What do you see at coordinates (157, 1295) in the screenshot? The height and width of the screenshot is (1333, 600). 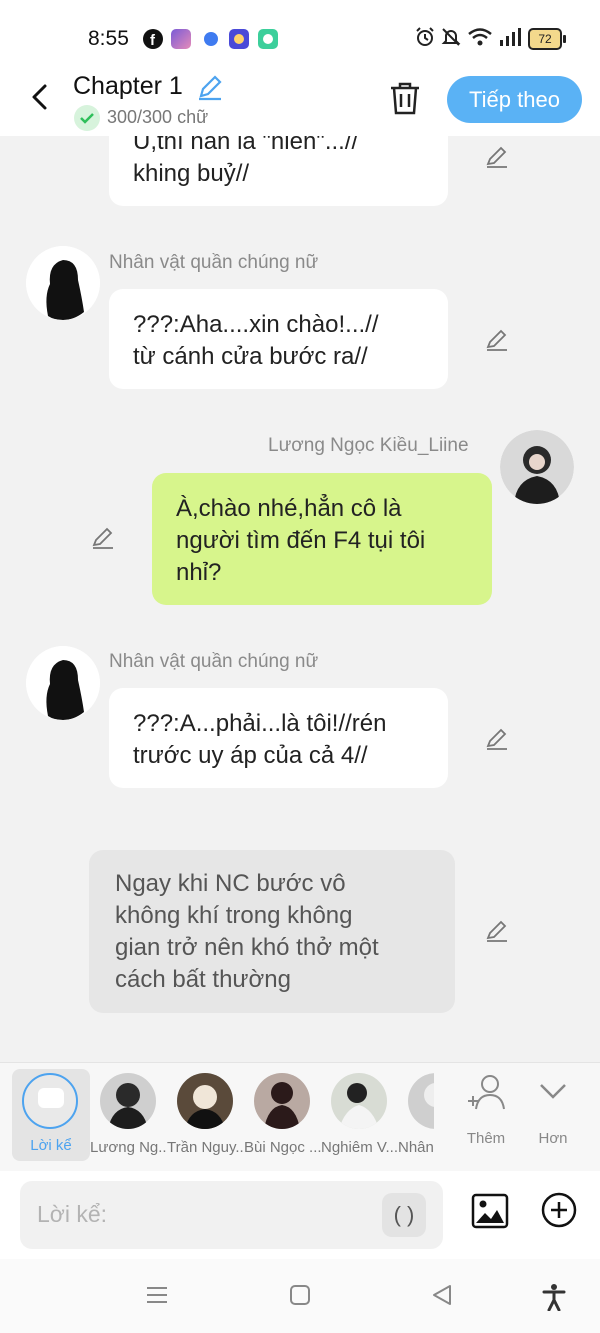 I see `menu-icon` at bounding box center [157, 1295].